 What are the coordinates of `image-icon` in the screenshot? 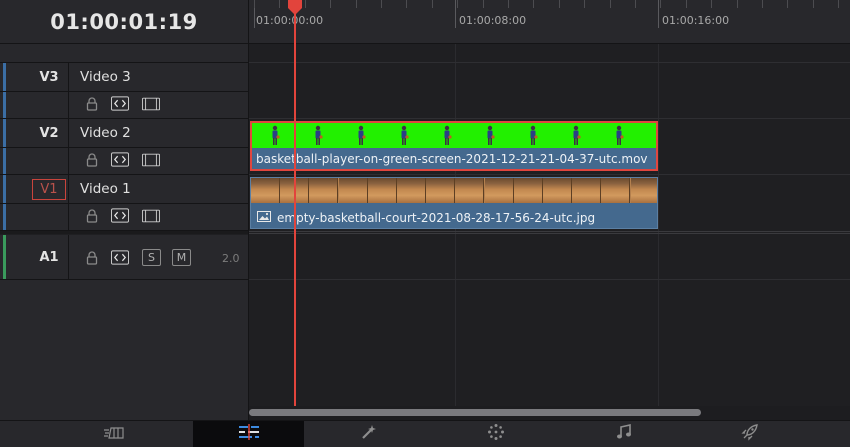 It's located at (264, 218).